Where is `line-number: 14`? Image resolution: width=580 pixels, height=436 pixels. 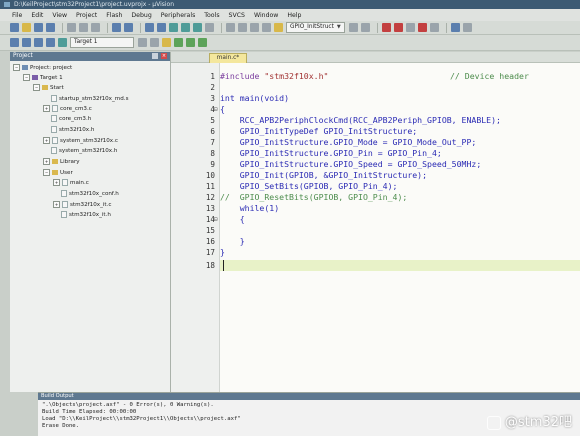 line-number: 14 is located at coordinates (210, 219).